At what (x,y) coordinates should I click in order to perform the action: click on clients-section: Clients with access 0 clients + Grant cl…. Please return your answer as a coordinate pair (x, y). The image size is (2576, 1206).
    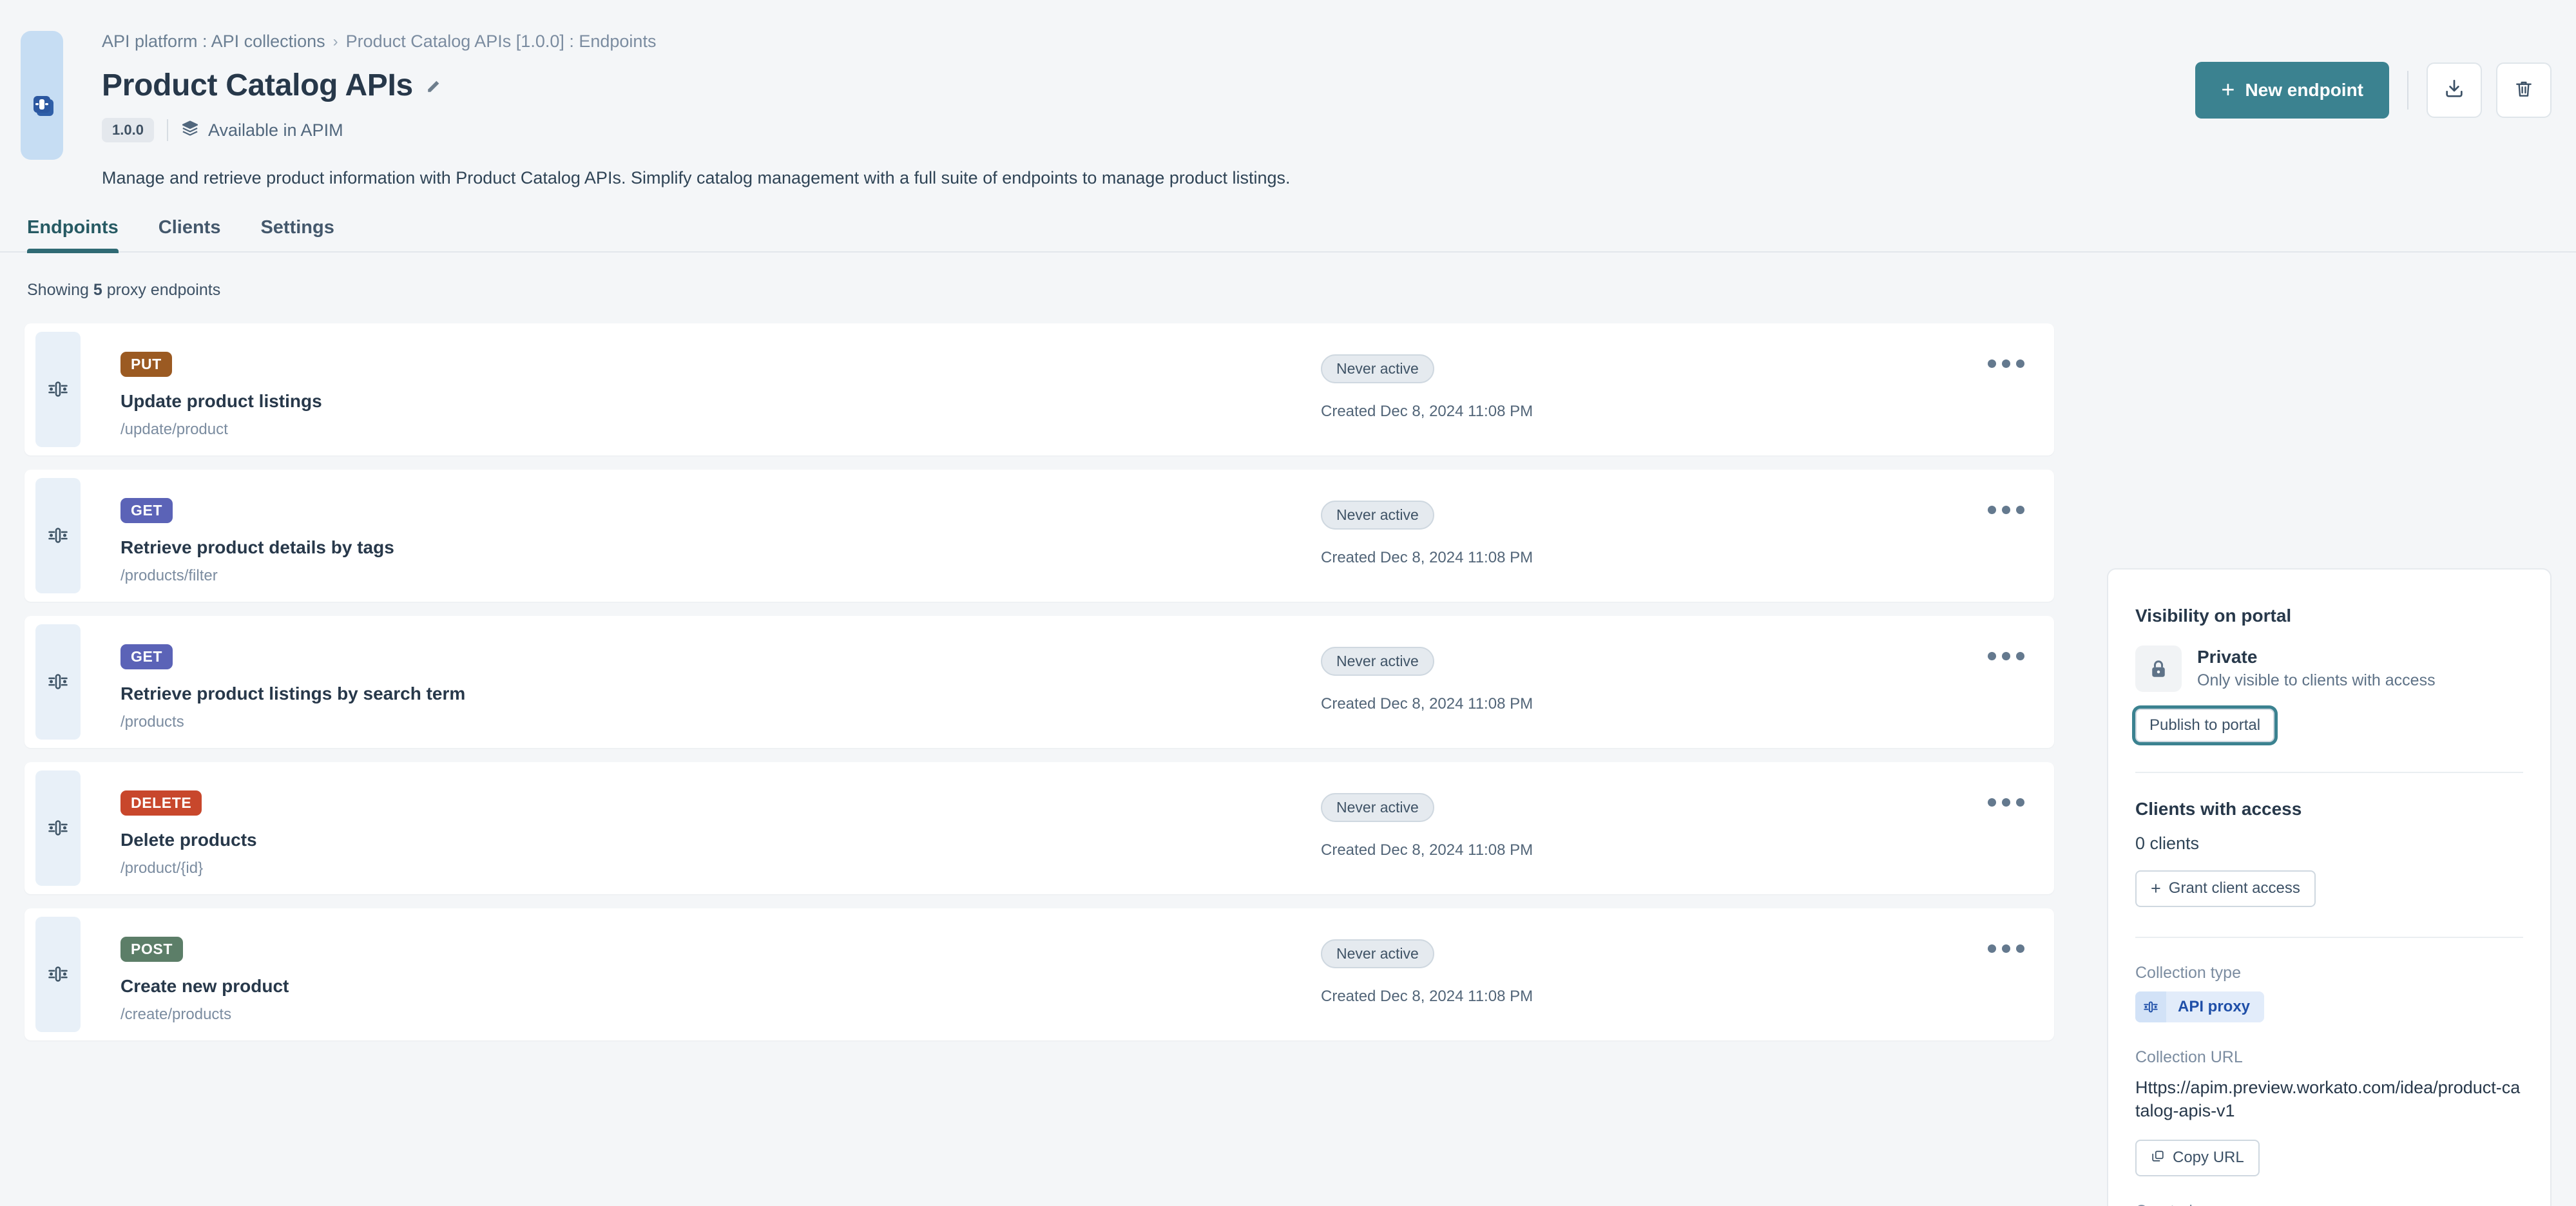
    Looking at the image, I should click on (2329, 853).